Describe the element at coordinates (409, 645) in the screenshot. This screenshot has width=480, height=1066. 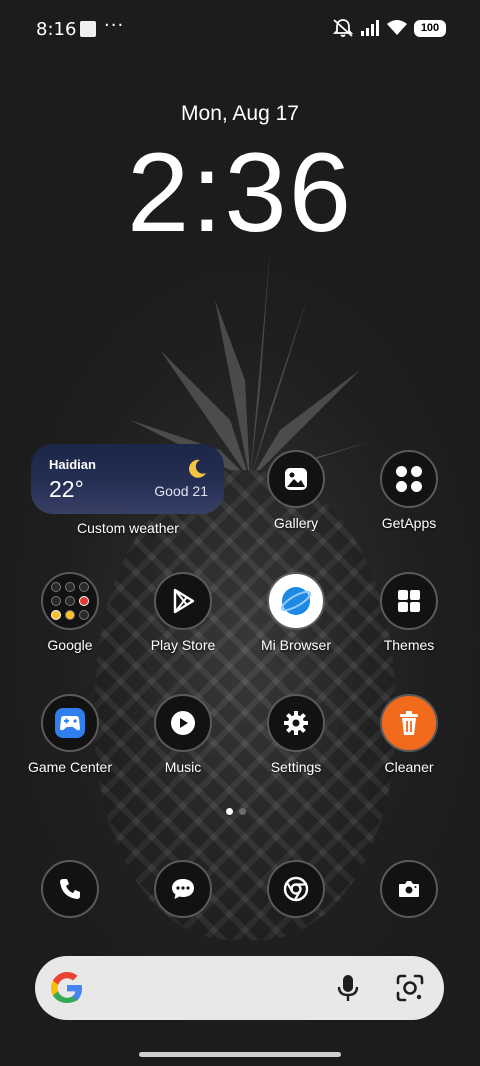
I see `app-label: Themes` at that location.